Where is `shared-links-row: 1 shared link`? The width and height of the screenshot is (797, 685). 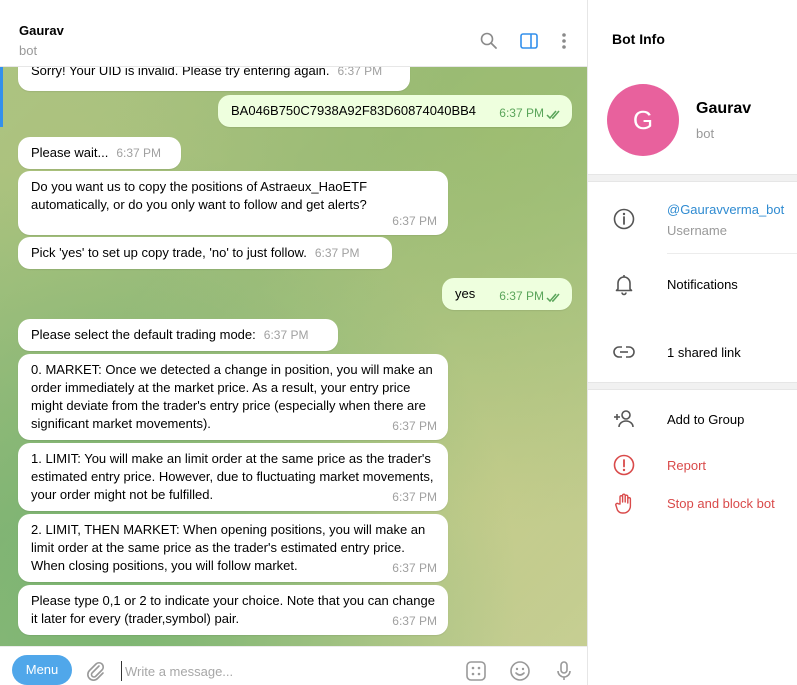 shared-links-row: 1 shared link is located at coordinates (704, 352).